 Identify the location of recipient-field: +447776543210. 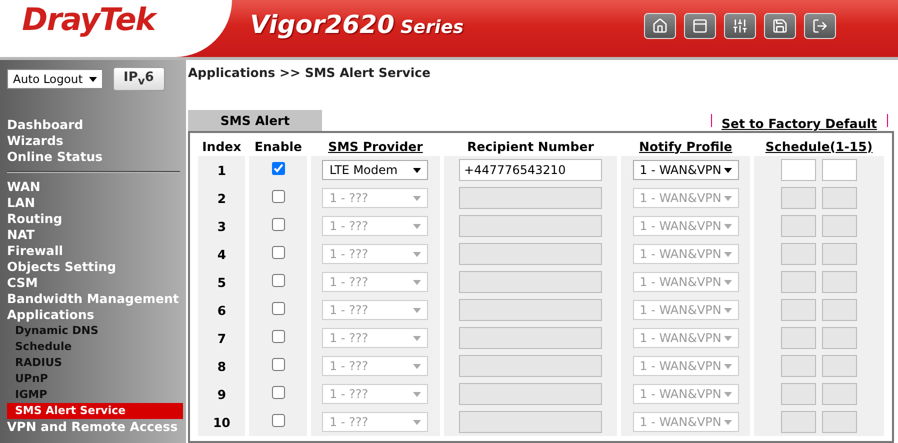
(530, 170).